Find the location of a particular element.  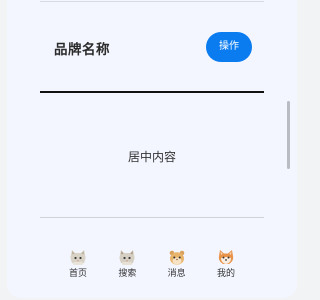

hamster-icon is located at coordinates (176, 257).